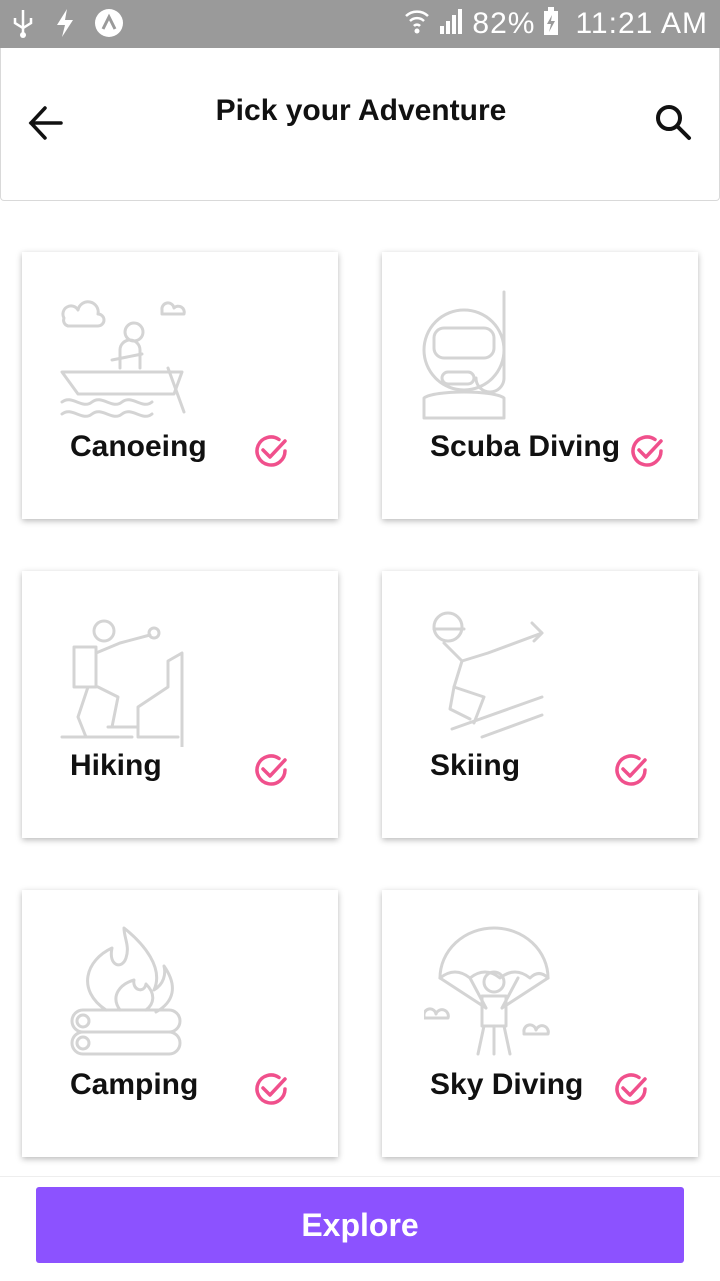 The image size is (720, 1281). Describe the element at coordinates (504, 23) in the screenshot. I see `battery-percent: 82%` at that location.